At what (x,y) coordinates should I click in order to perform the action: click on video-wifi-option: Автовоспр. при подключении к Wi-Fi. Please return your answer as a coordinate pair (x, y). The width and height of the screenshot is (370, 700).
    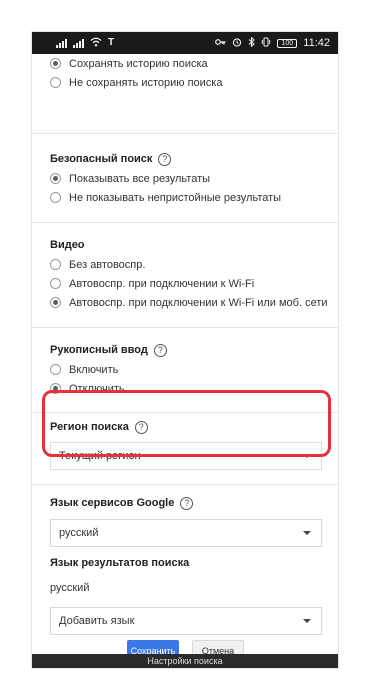
    Looking at the image, I should click on (185, 283).